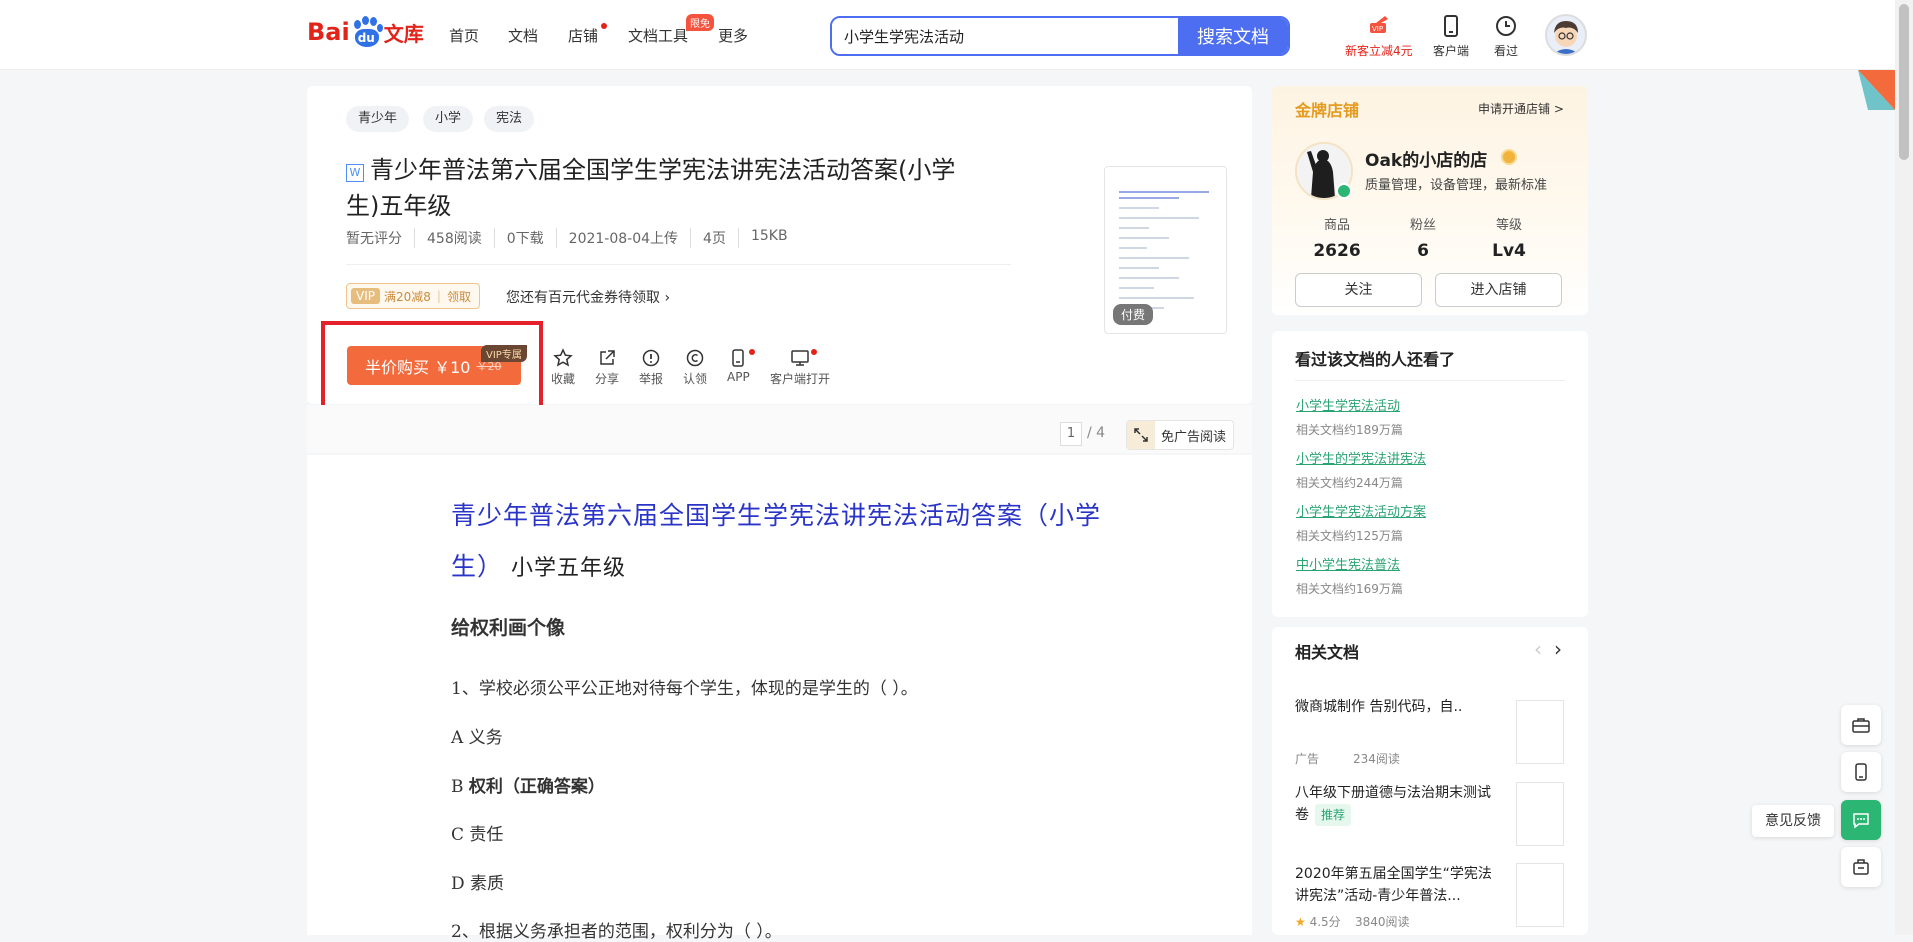  I want to click on app-action: APP, so click(738, 366).